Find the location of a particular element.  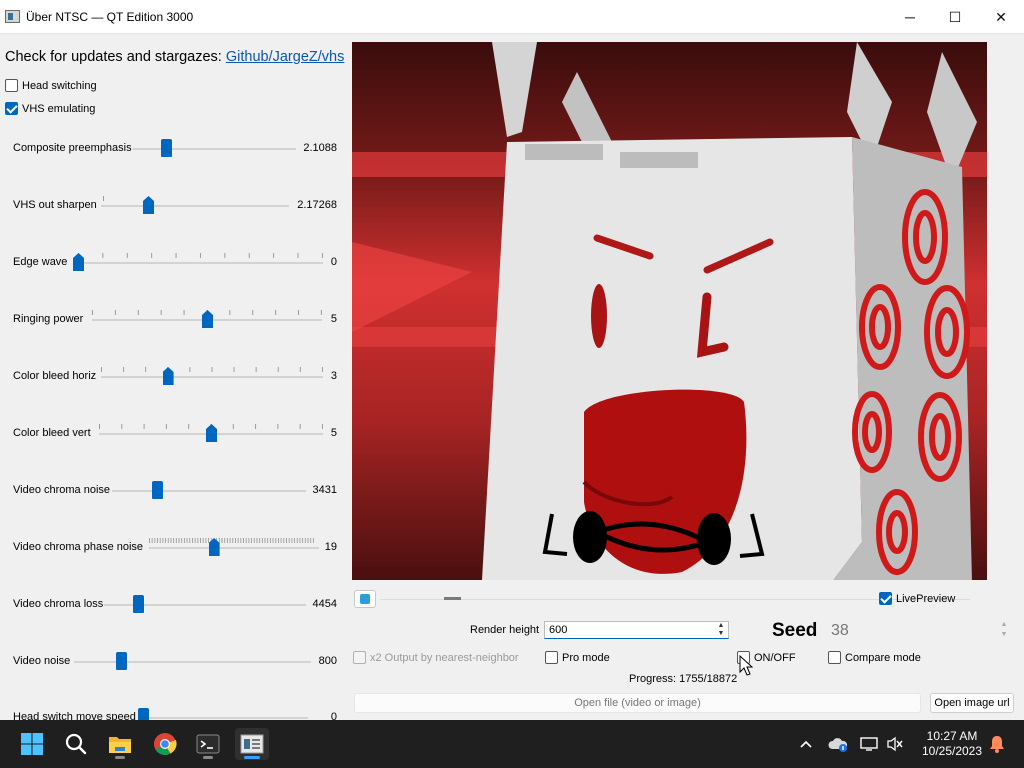

compare-mode-checkbox: Compare mode is located at coordinates (874, 657).